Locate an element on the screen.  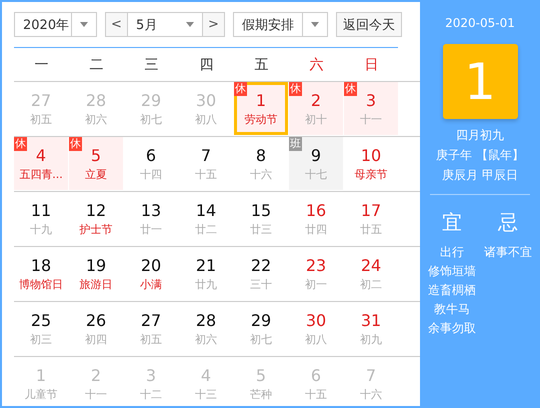
day-cell: 10 母亲节 is located at coordinates (371, 163).